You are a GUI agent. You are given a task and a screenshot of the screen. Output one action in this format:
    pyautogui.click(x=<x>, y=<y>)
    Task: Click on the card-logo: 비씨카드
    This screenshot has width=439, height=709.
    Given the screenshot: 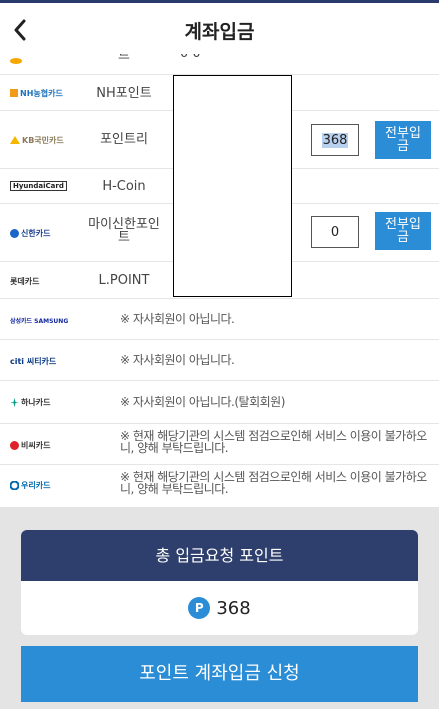 What is the action you would take?
    pyautogui.click(x=43, y=445)
    